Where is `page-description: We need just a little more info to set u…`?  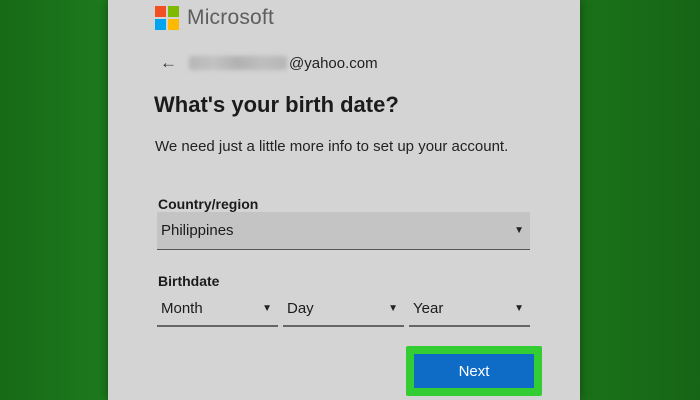
page-description: We need just a little more info to set u… is located at coordinates (332, 146).